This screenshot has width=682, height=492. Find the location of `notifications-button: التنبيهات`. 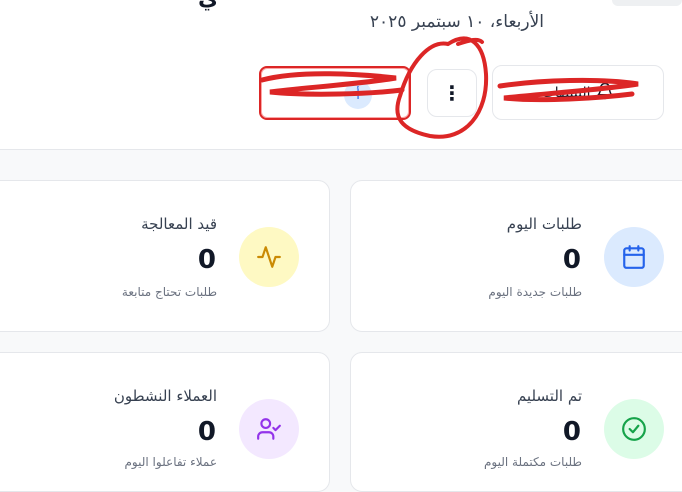

notifications-button: التنبيهات is located at coordinates (578, 92).